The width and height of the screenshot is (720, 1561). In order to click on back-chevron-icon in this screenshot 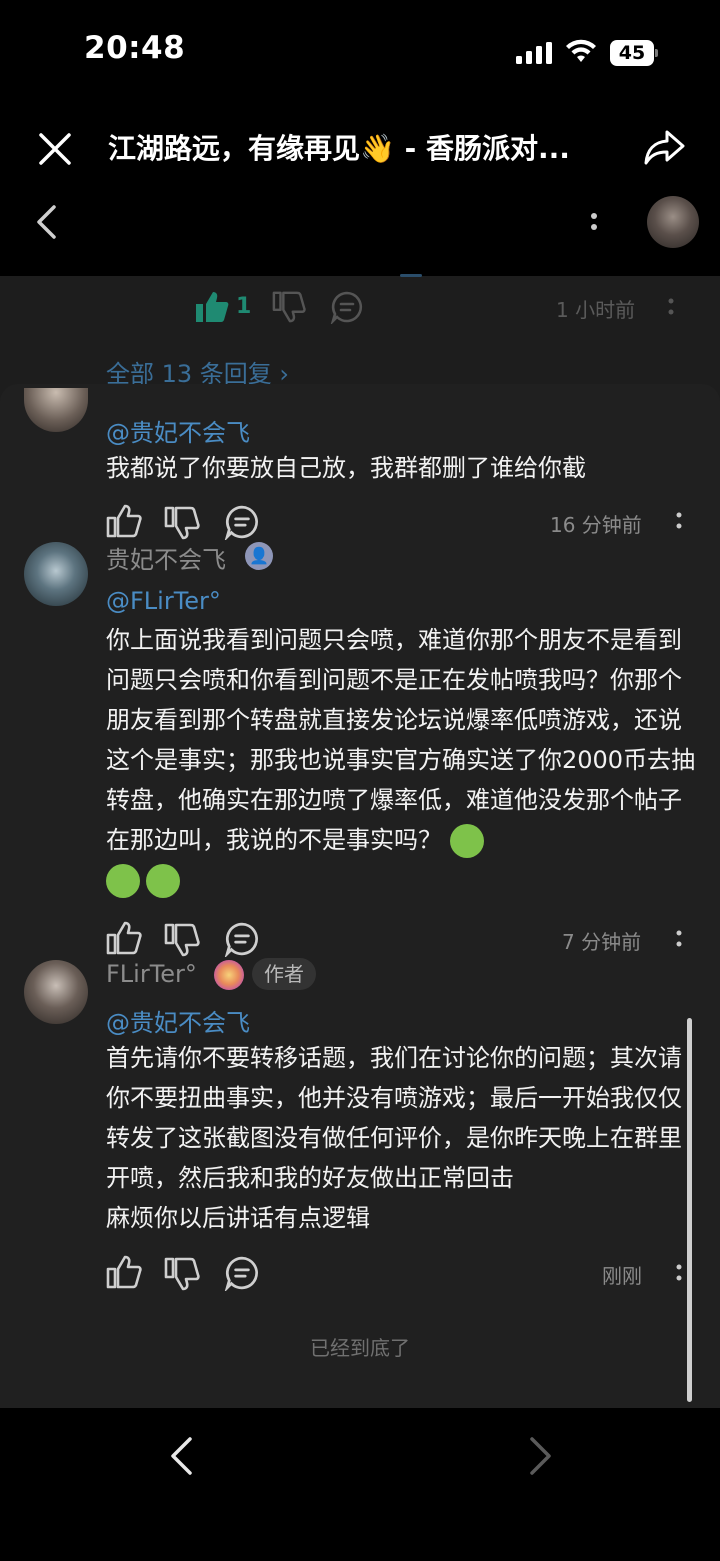, I will do `click(46, 222)`.